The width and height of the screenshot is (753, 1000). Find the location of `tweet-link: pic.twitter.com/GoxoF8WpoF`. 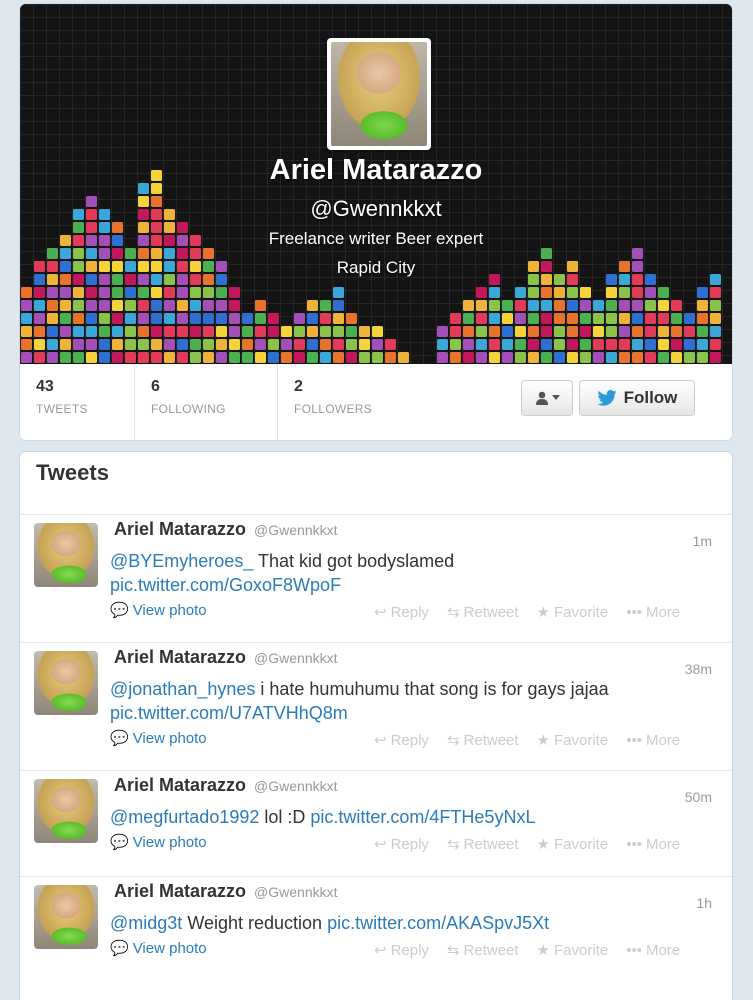

tweet-link: pic.twitter.com/GoxoF8WpoF is located at coordinates (225, 585).